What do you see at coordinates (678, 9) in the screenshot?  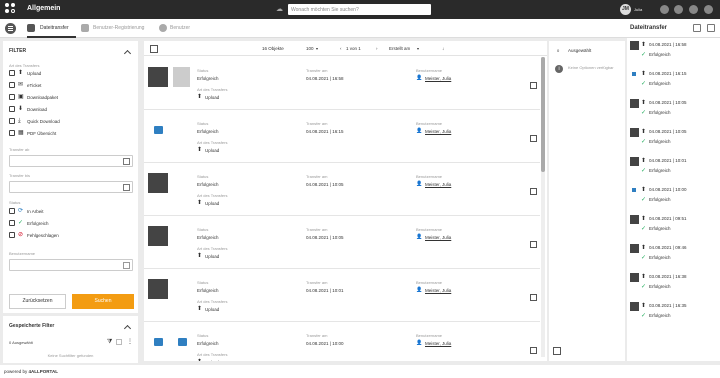 I see `clock-icon` at bounding box center [678, 9].